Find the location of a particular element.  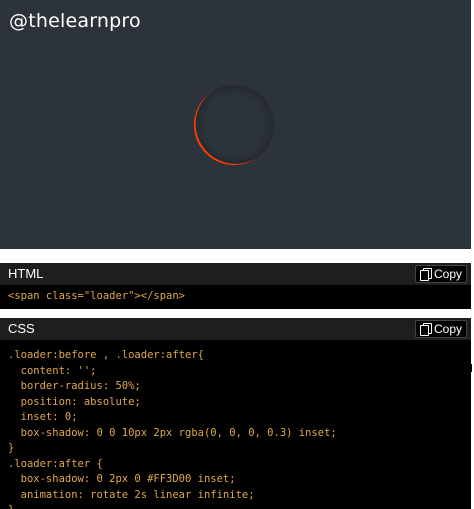

watermark-text: @thelearnpro is located at coordinates (75, 21).